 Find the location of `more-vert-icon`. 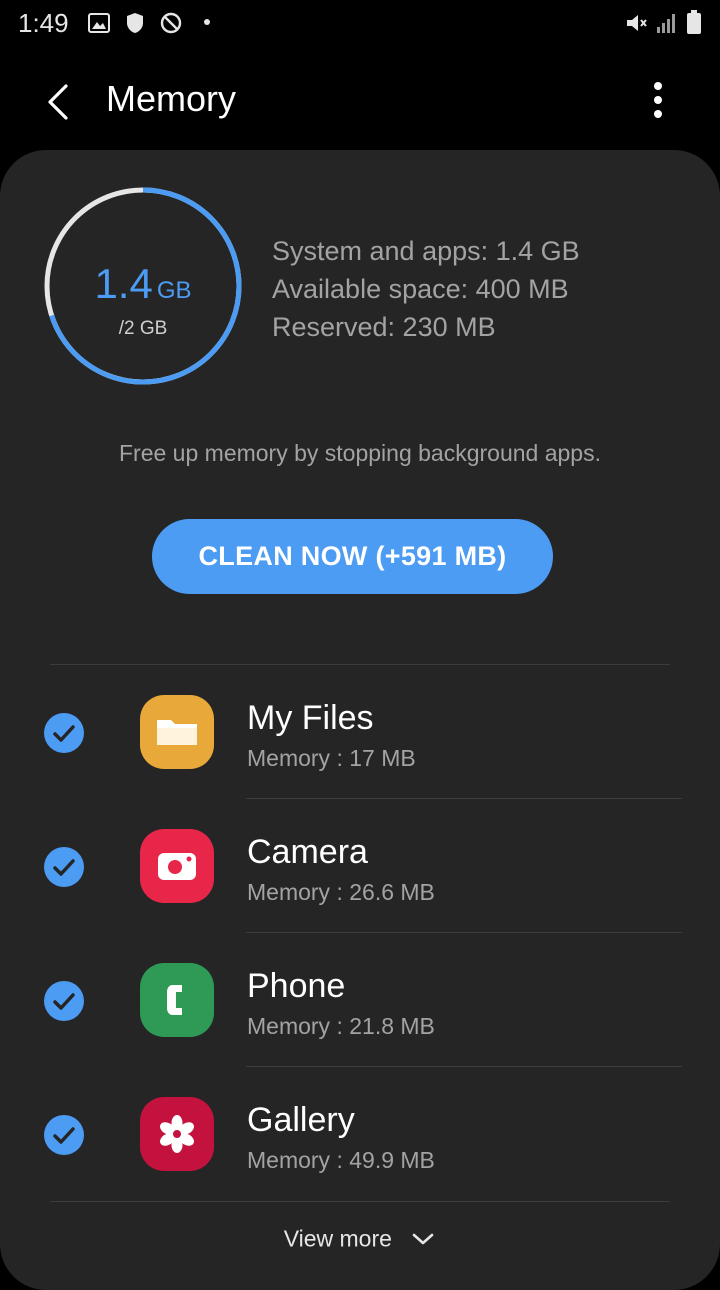

more-vert-icon is located at coordinates (658, 100).